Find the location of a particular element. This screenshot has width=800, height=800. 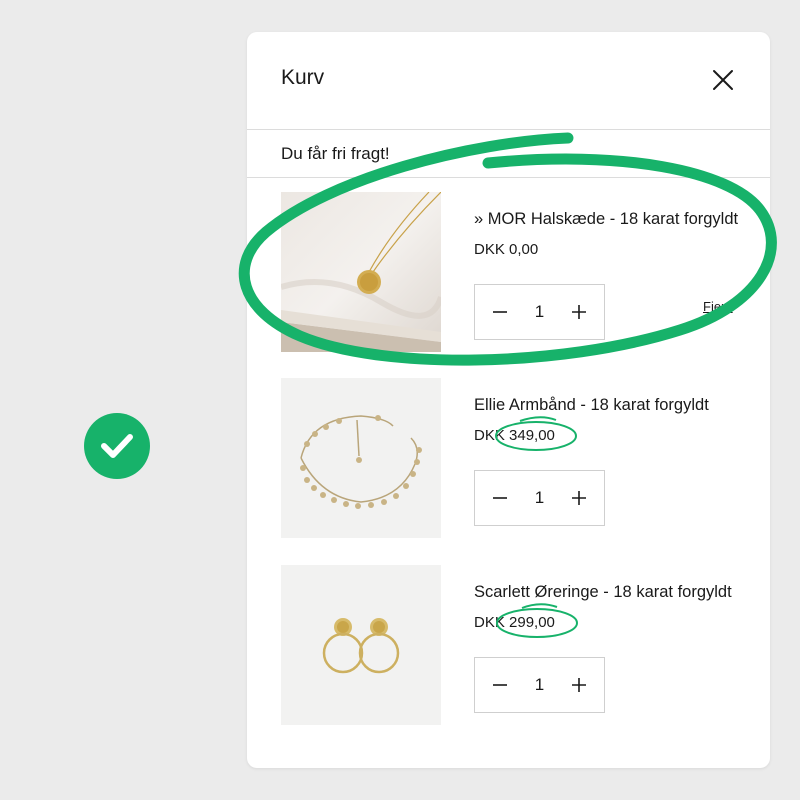

product-image-bracelet is located at coordinates (361, 458).